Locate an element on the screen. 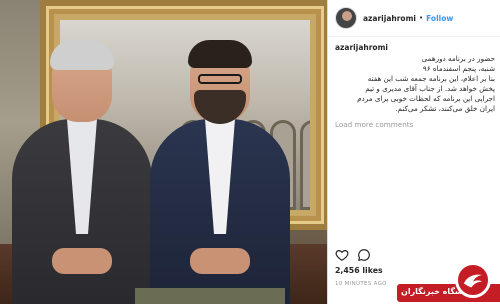 The height and width of the screenshot is (304, 500). bird-icon is located at coordinates (473, 281).